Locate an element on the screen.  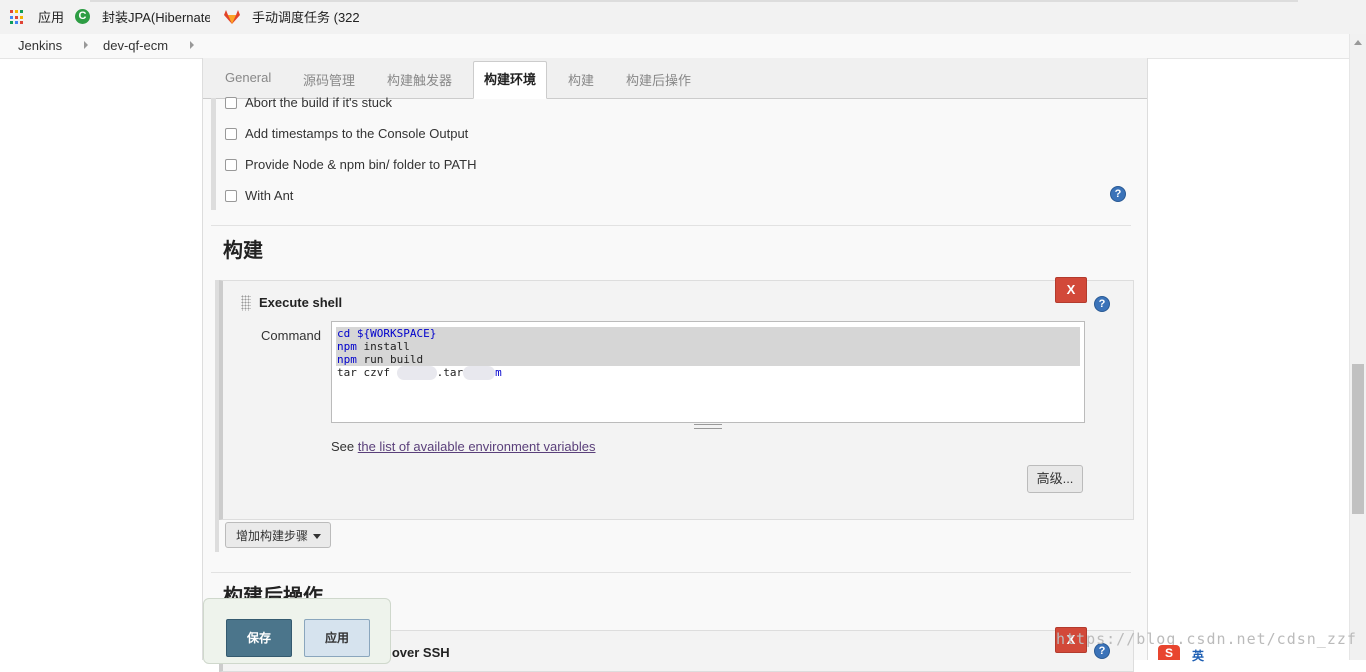
save-apply-bar: 保存 应用 is located at coordinates (297, 631).